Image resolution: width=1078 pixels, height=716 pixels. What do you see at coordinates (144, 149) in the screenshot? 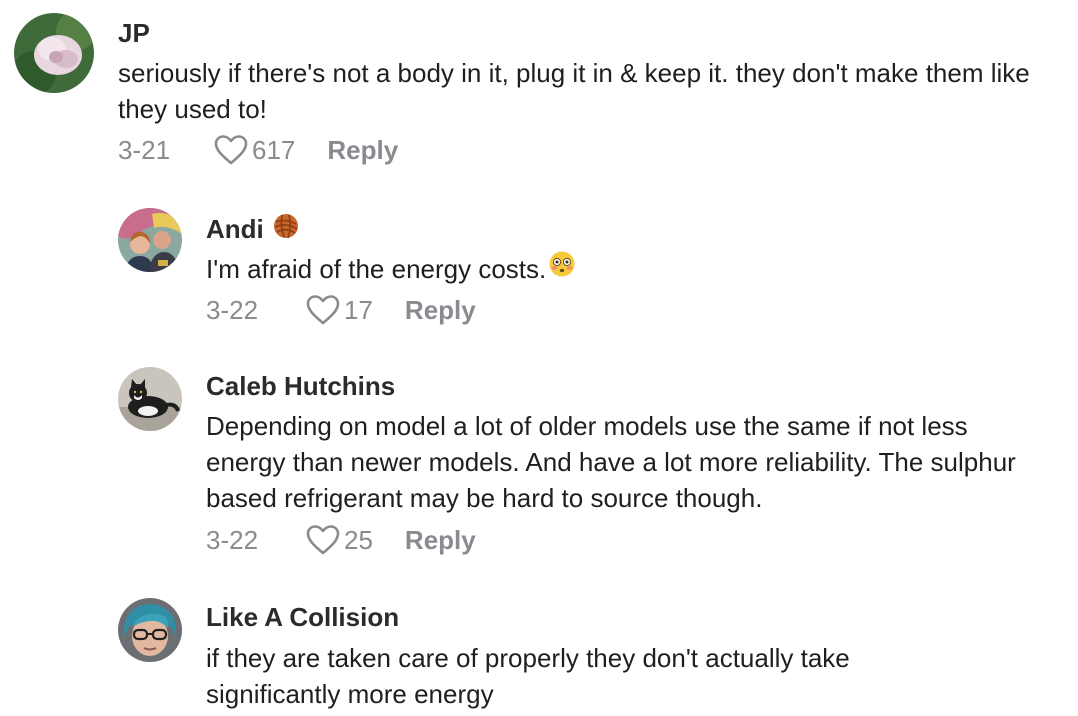
I see `comment-date: 3-21` at bounding box center [144, 149].